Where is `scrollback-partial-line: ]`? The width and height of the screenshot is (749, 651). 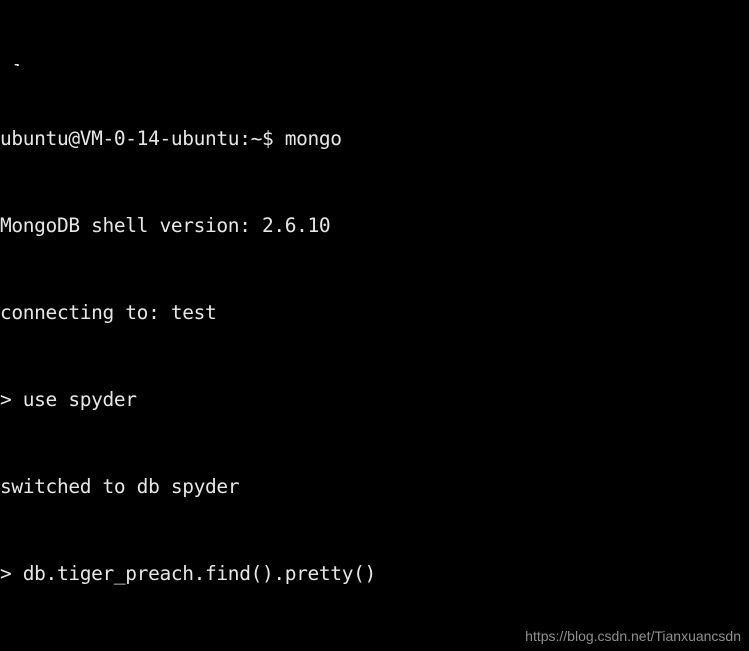
scrollback-partial-line: ] is located at coordinates (374, 62).